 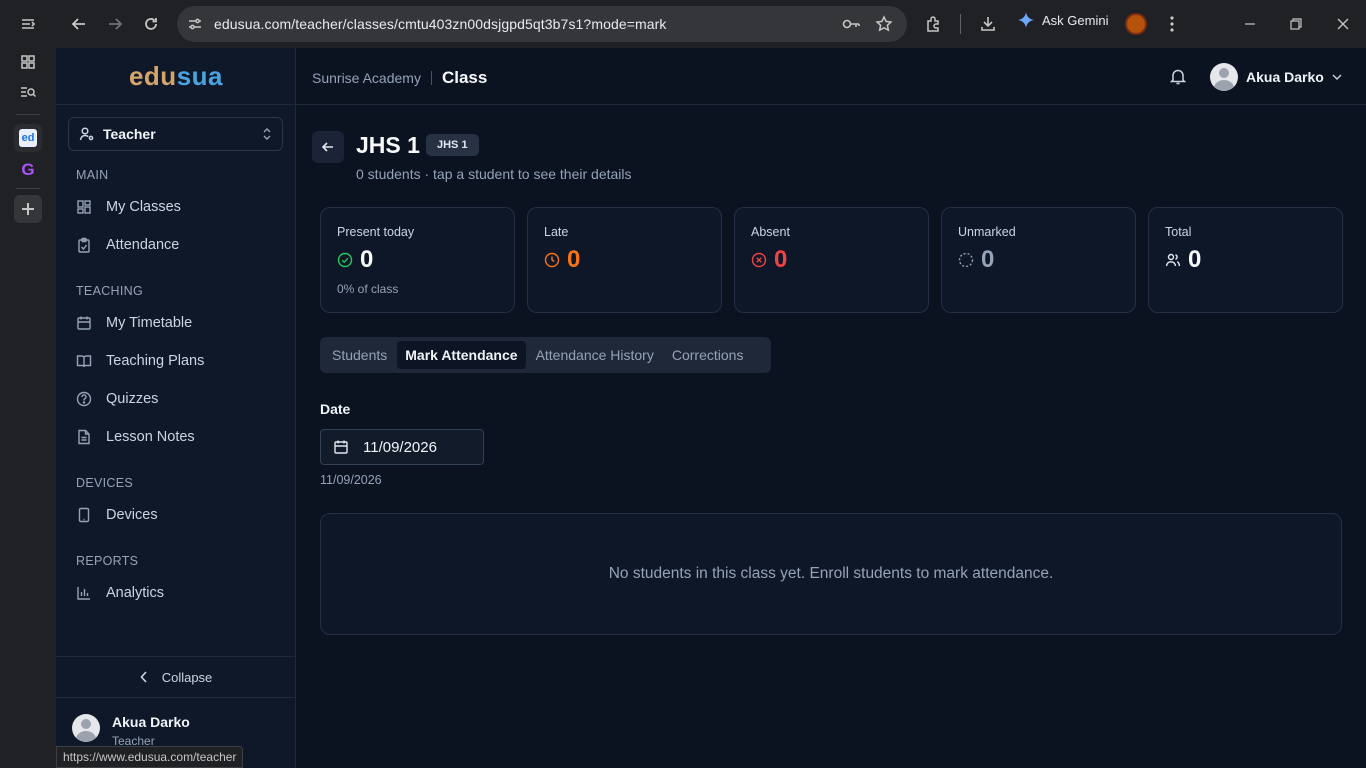 I want to click on notification-bell-icon, so click(x=1178, y=76).